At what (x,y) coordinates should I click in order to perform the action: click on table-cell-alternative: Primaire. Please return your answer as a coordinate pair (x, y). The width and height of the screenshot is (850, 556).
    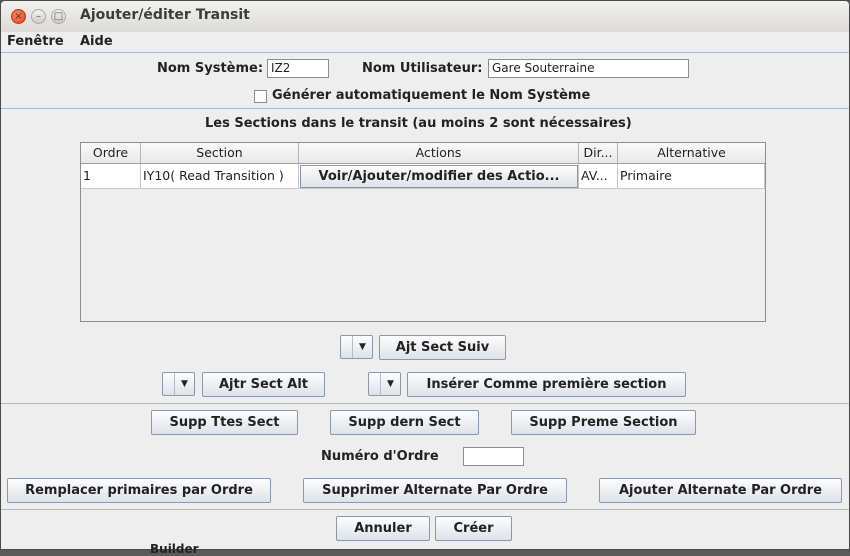
    Looking at the image, I should click on (691, 176).